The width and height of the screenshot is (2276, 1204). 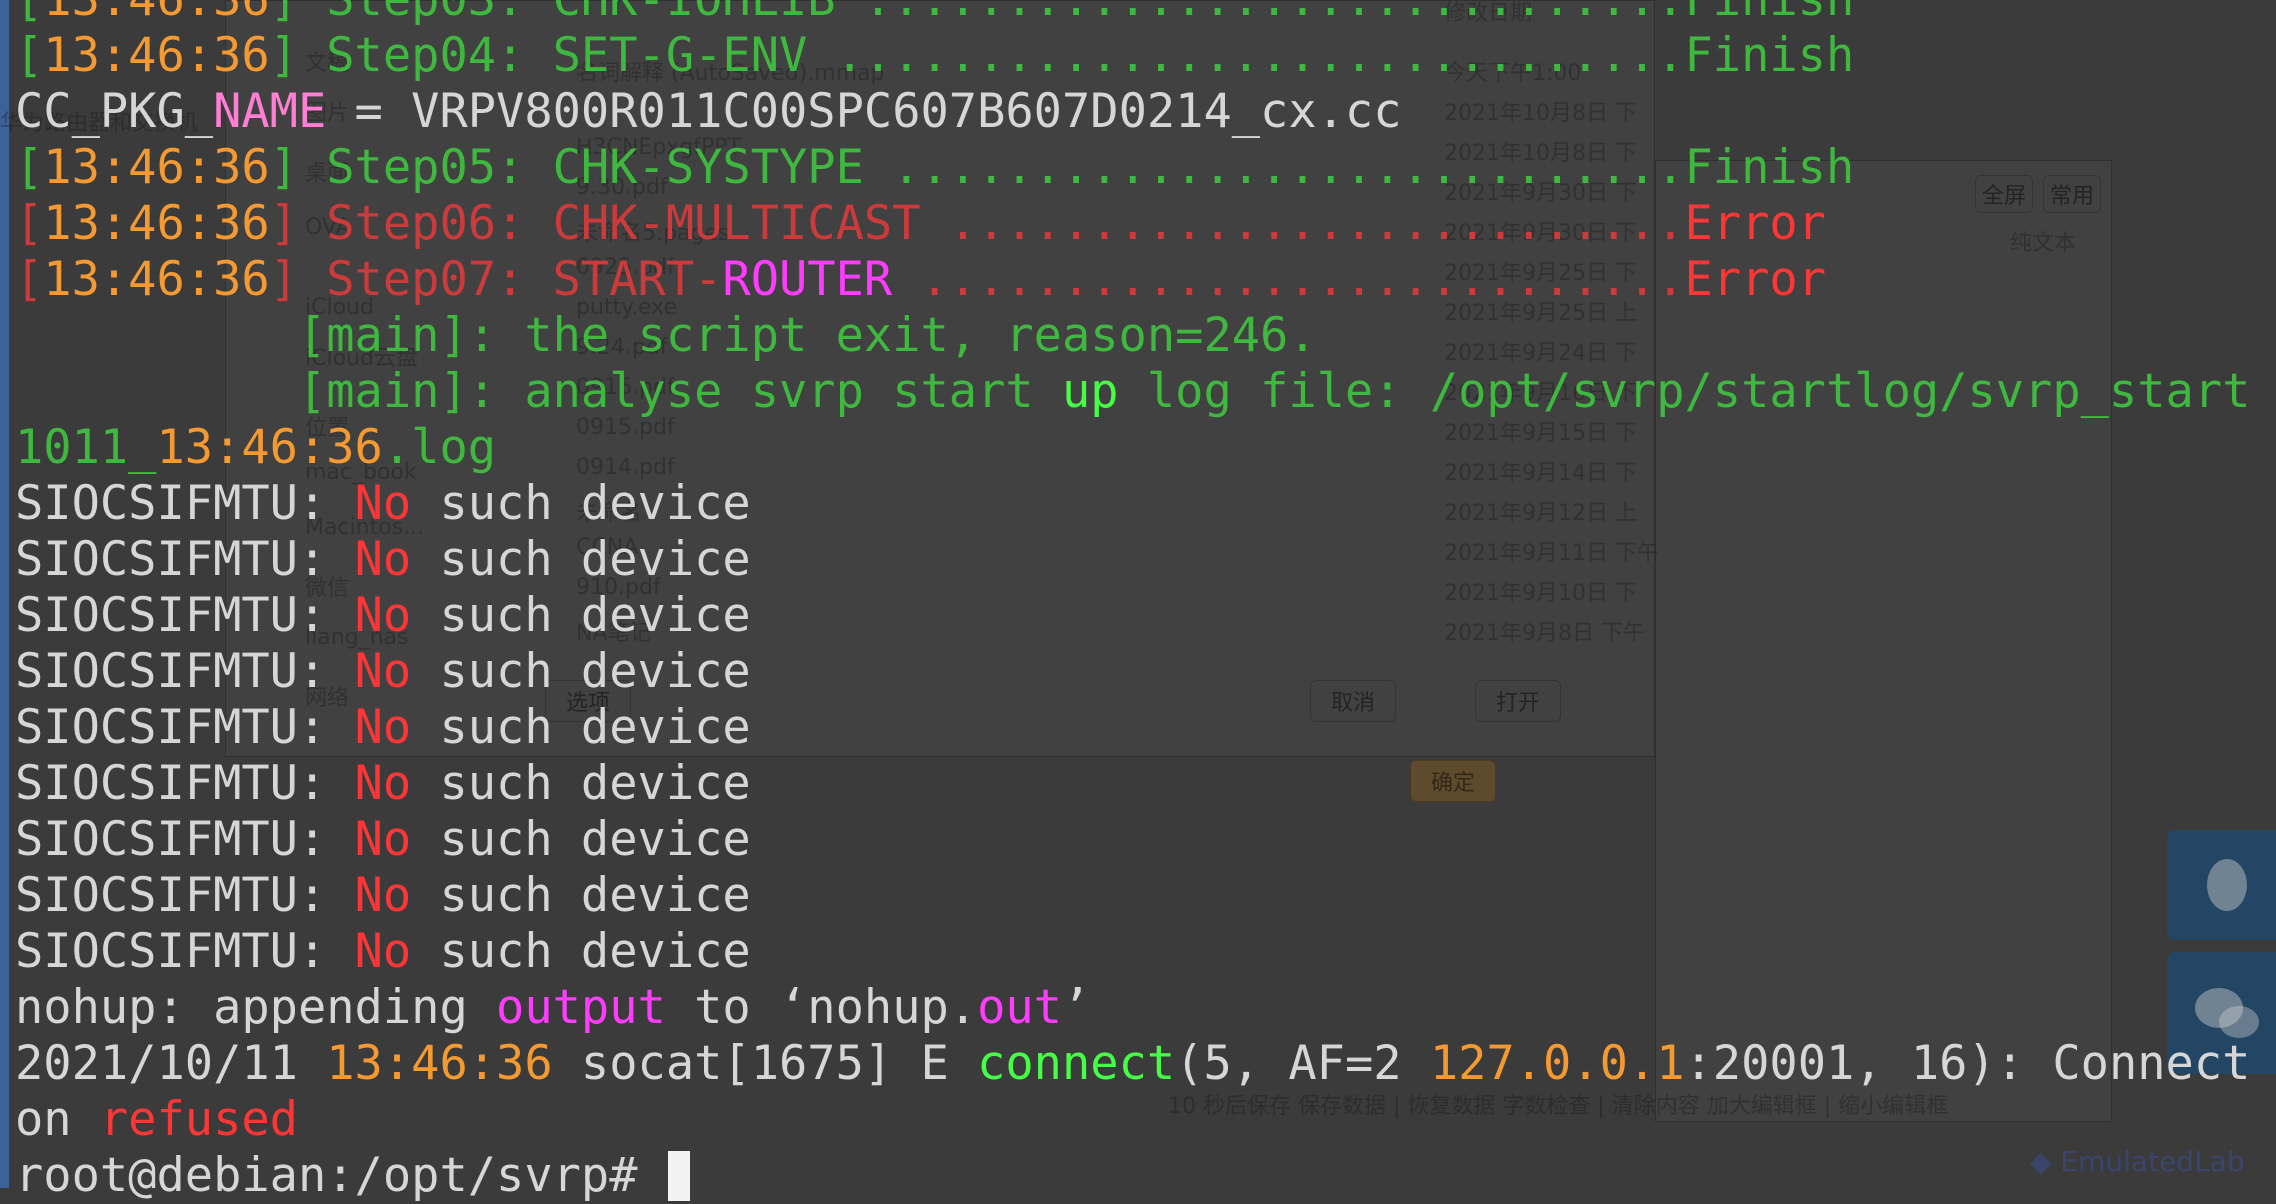 I want to click on terminal-line: 1011_13:46:36.log, so click(x=1132, y=448).